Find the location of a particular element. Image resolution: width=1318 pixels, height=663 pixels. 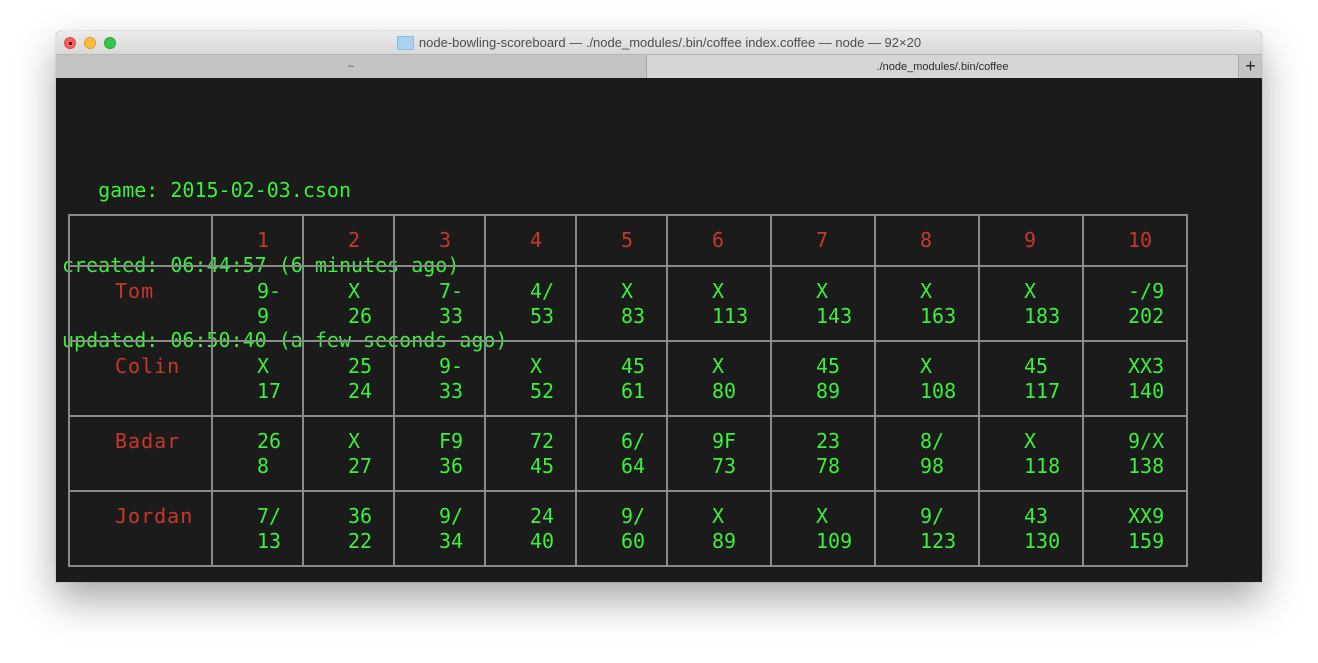

frame-running-total: 98 is located at coordinates (932, 466).